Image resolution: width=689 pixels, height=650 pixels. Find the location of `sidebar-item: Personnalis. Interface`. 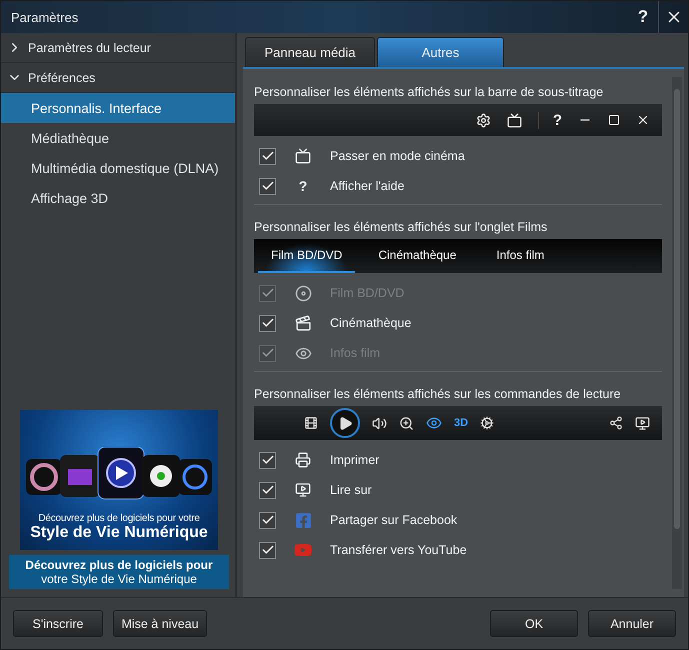

sidebar-item: Personnalis. Interface is located at coordinates (118, 108).